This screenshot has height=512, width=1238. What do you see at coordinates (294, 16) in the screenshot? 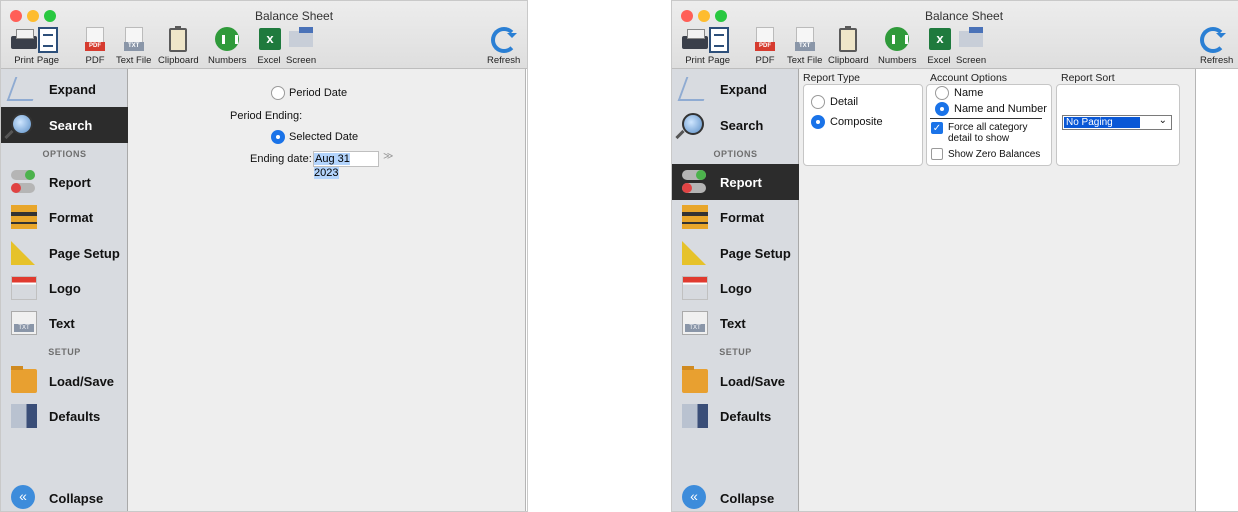
I see `window-title: Balance Sheet` at bounding box center [294, 16].